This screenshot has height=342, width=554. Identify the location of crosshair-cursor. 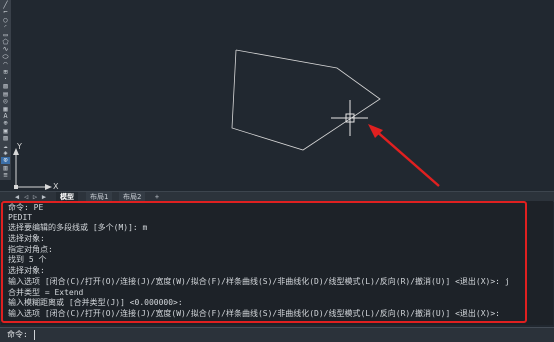
(349, 118).